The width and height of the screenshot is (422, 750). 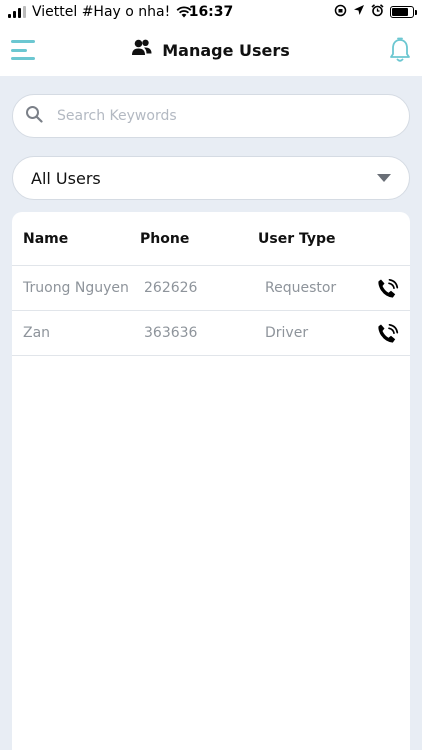 What do you see at coordinates (384, 178) in the screenshot?
I see `chevron-down-icon` at bounding box center [384, 178].